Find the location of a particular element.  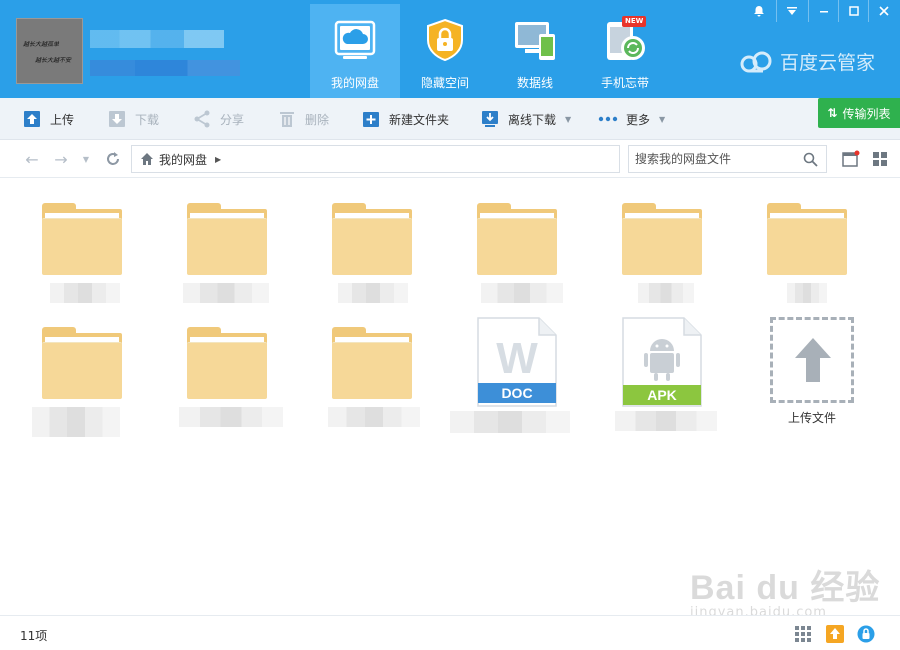

app-brand: 百度云管家 is located at coordinates (807, 61).